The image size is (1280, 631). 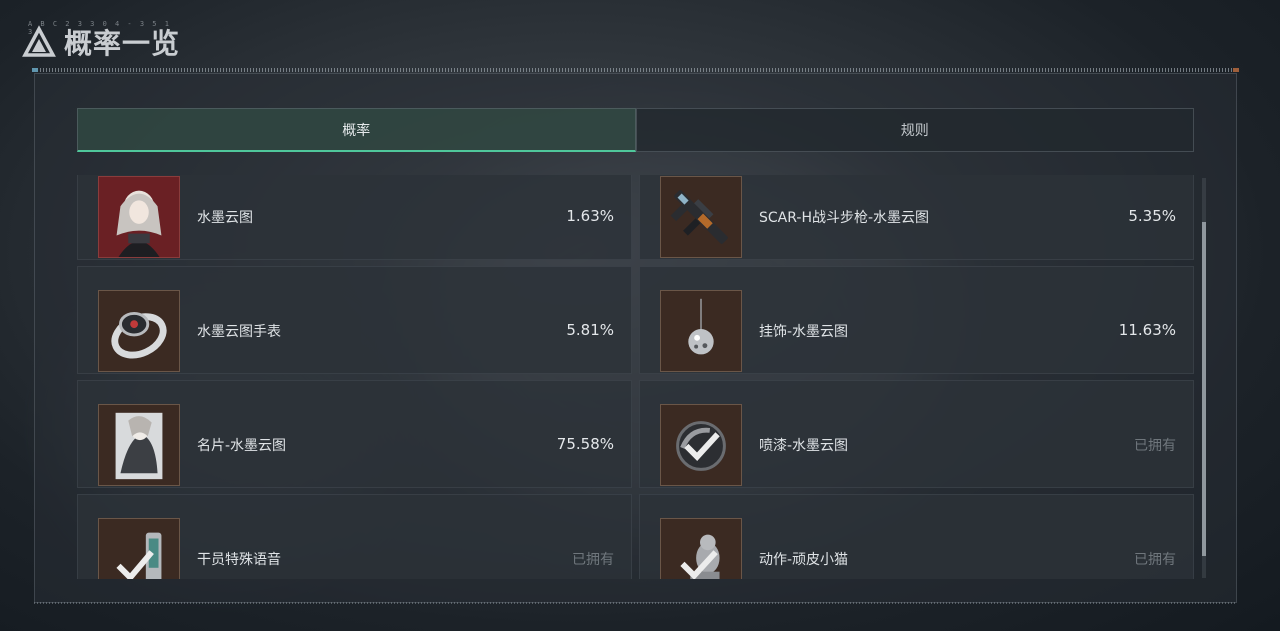 I want to click on reward-name: 水墨云图手表, so click(x=239, y=332).